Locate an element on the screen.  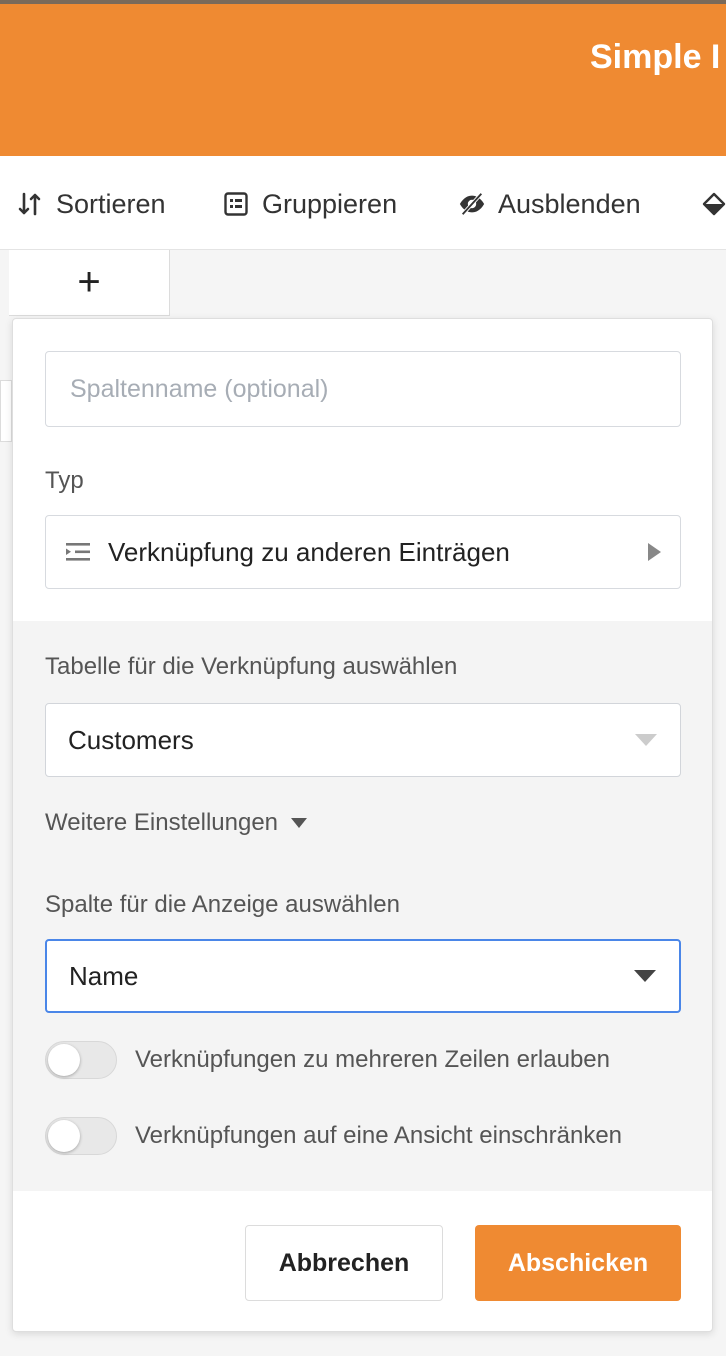
sort-label: Sortieren is located at coordinates (111, 203).